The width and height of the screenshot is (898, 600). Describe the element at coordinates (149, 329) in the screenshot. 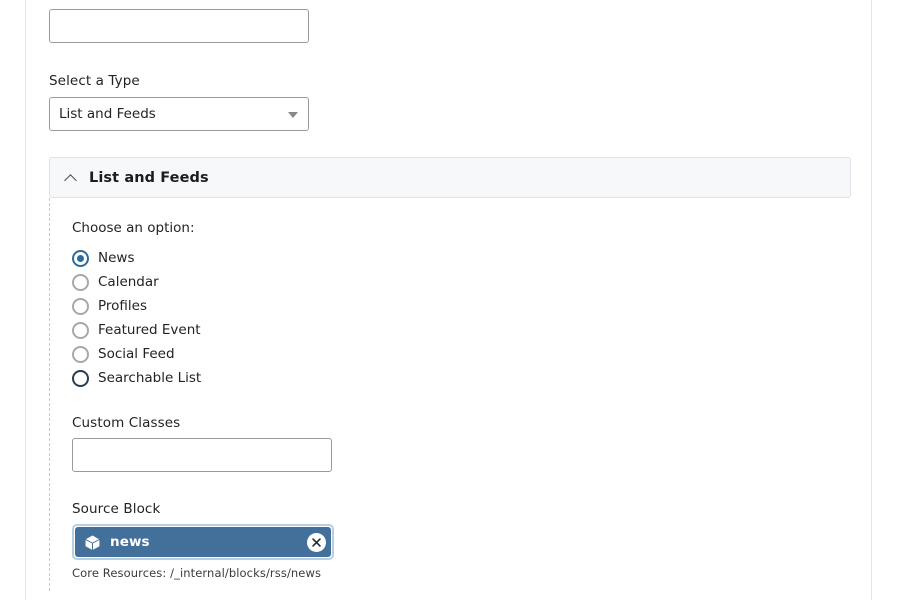

I see `radio-label: Featured Event` at that location.